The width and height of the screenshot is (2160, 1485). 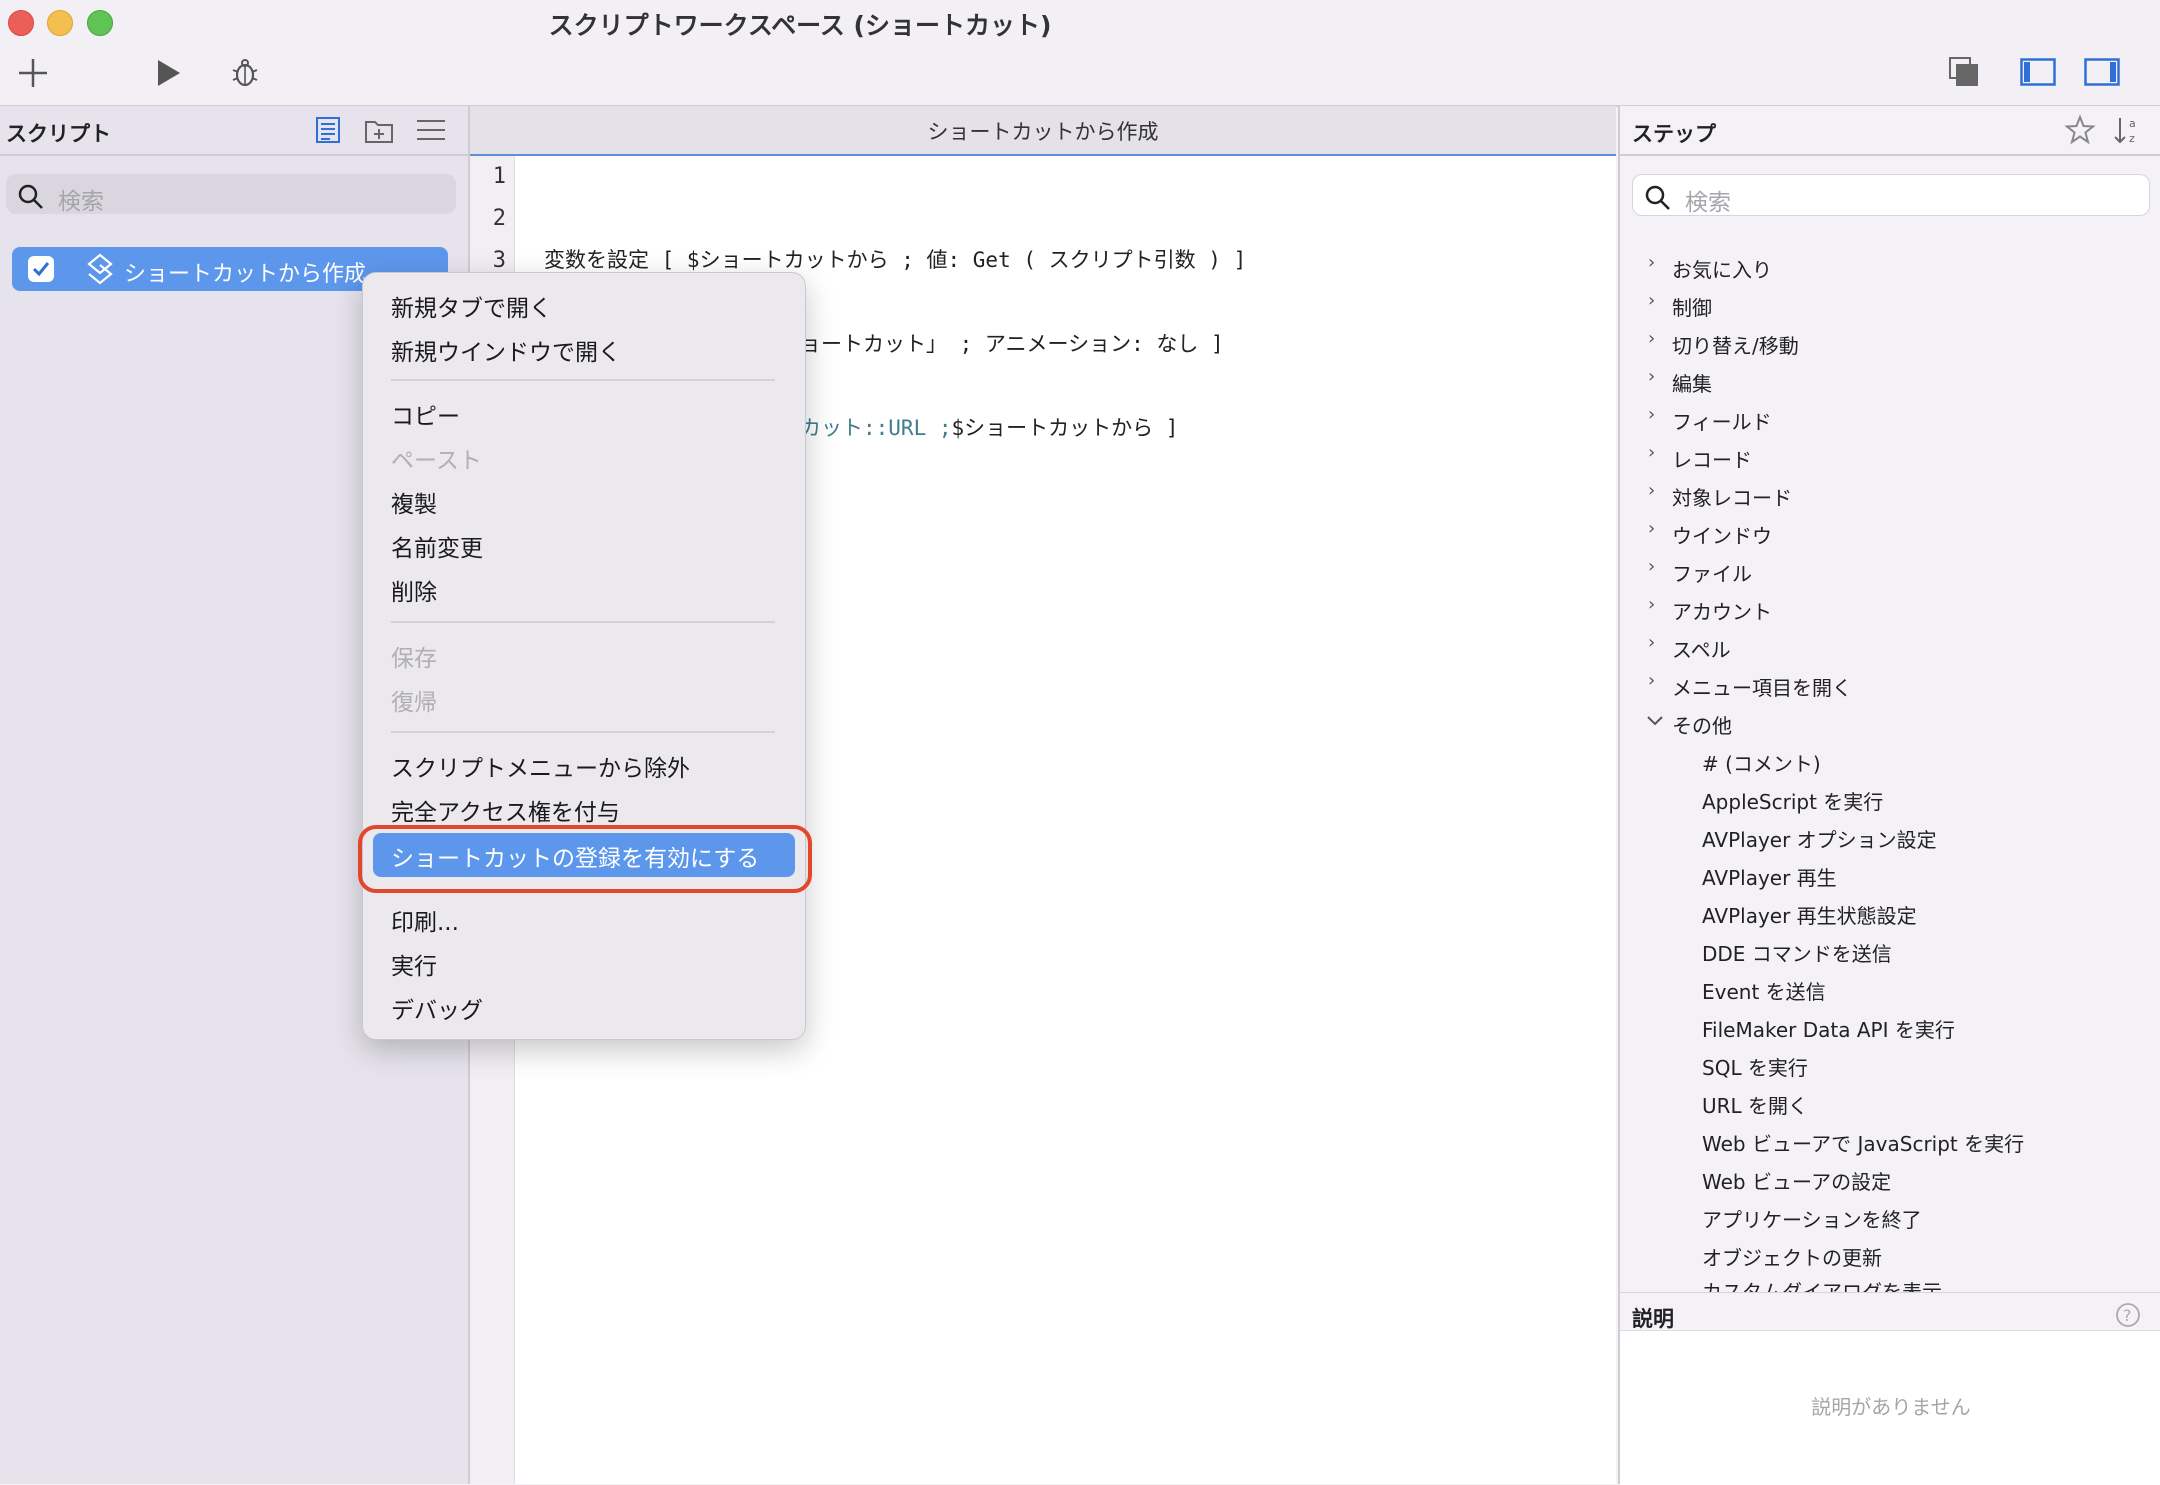 What do you see at coordinates (499, 176) in the screenshot?
I see `line-number: 1` at bounding box center [499, 176].